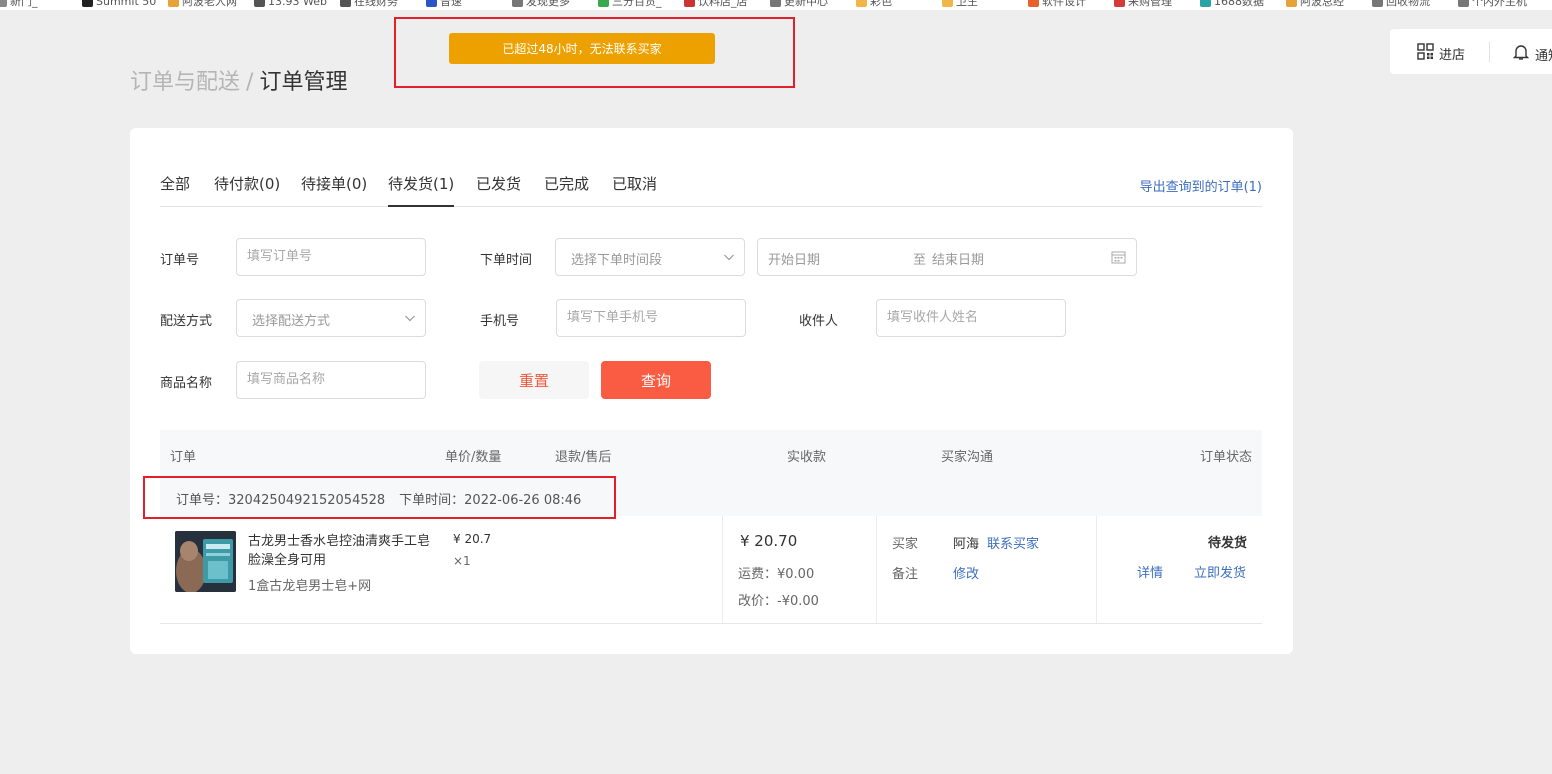 This screenshot has height=774, width=1552. What do you see at coordinates (19, 4) in the screenshot?
I see `bookmark-item: 新门_` at bounding box center [19, 4].